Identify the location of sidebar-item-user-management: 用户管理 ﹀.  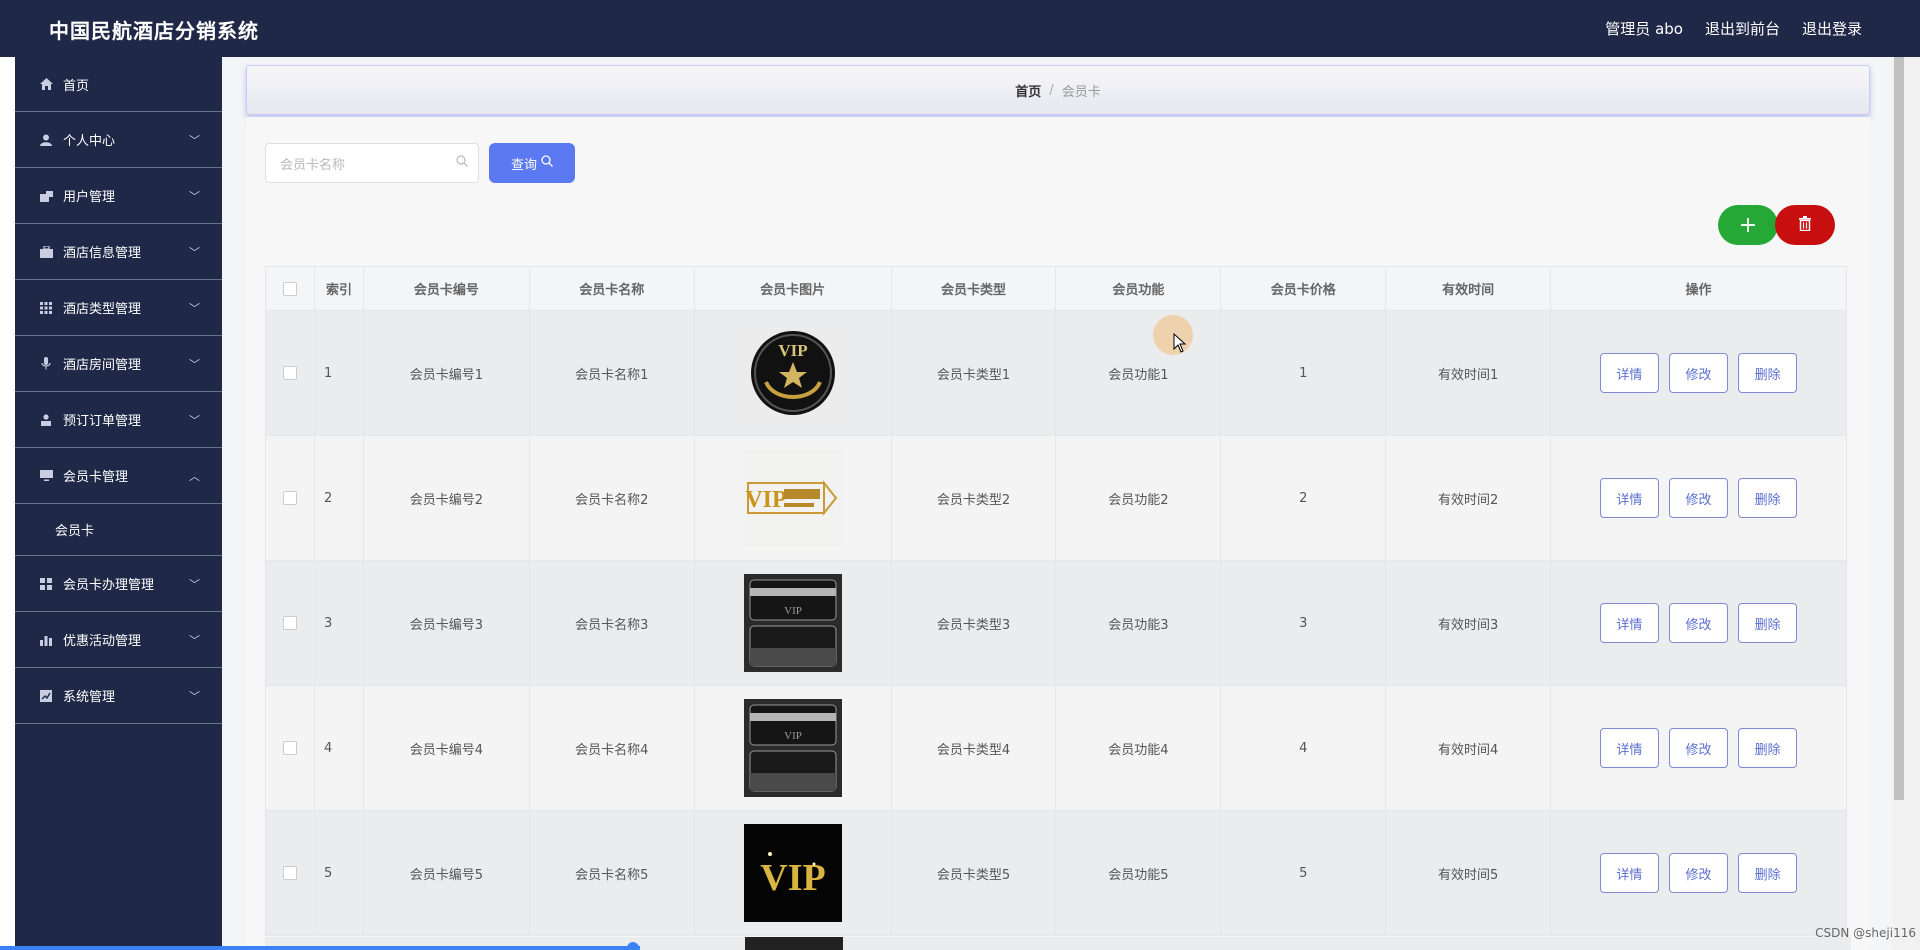
(118, 196).